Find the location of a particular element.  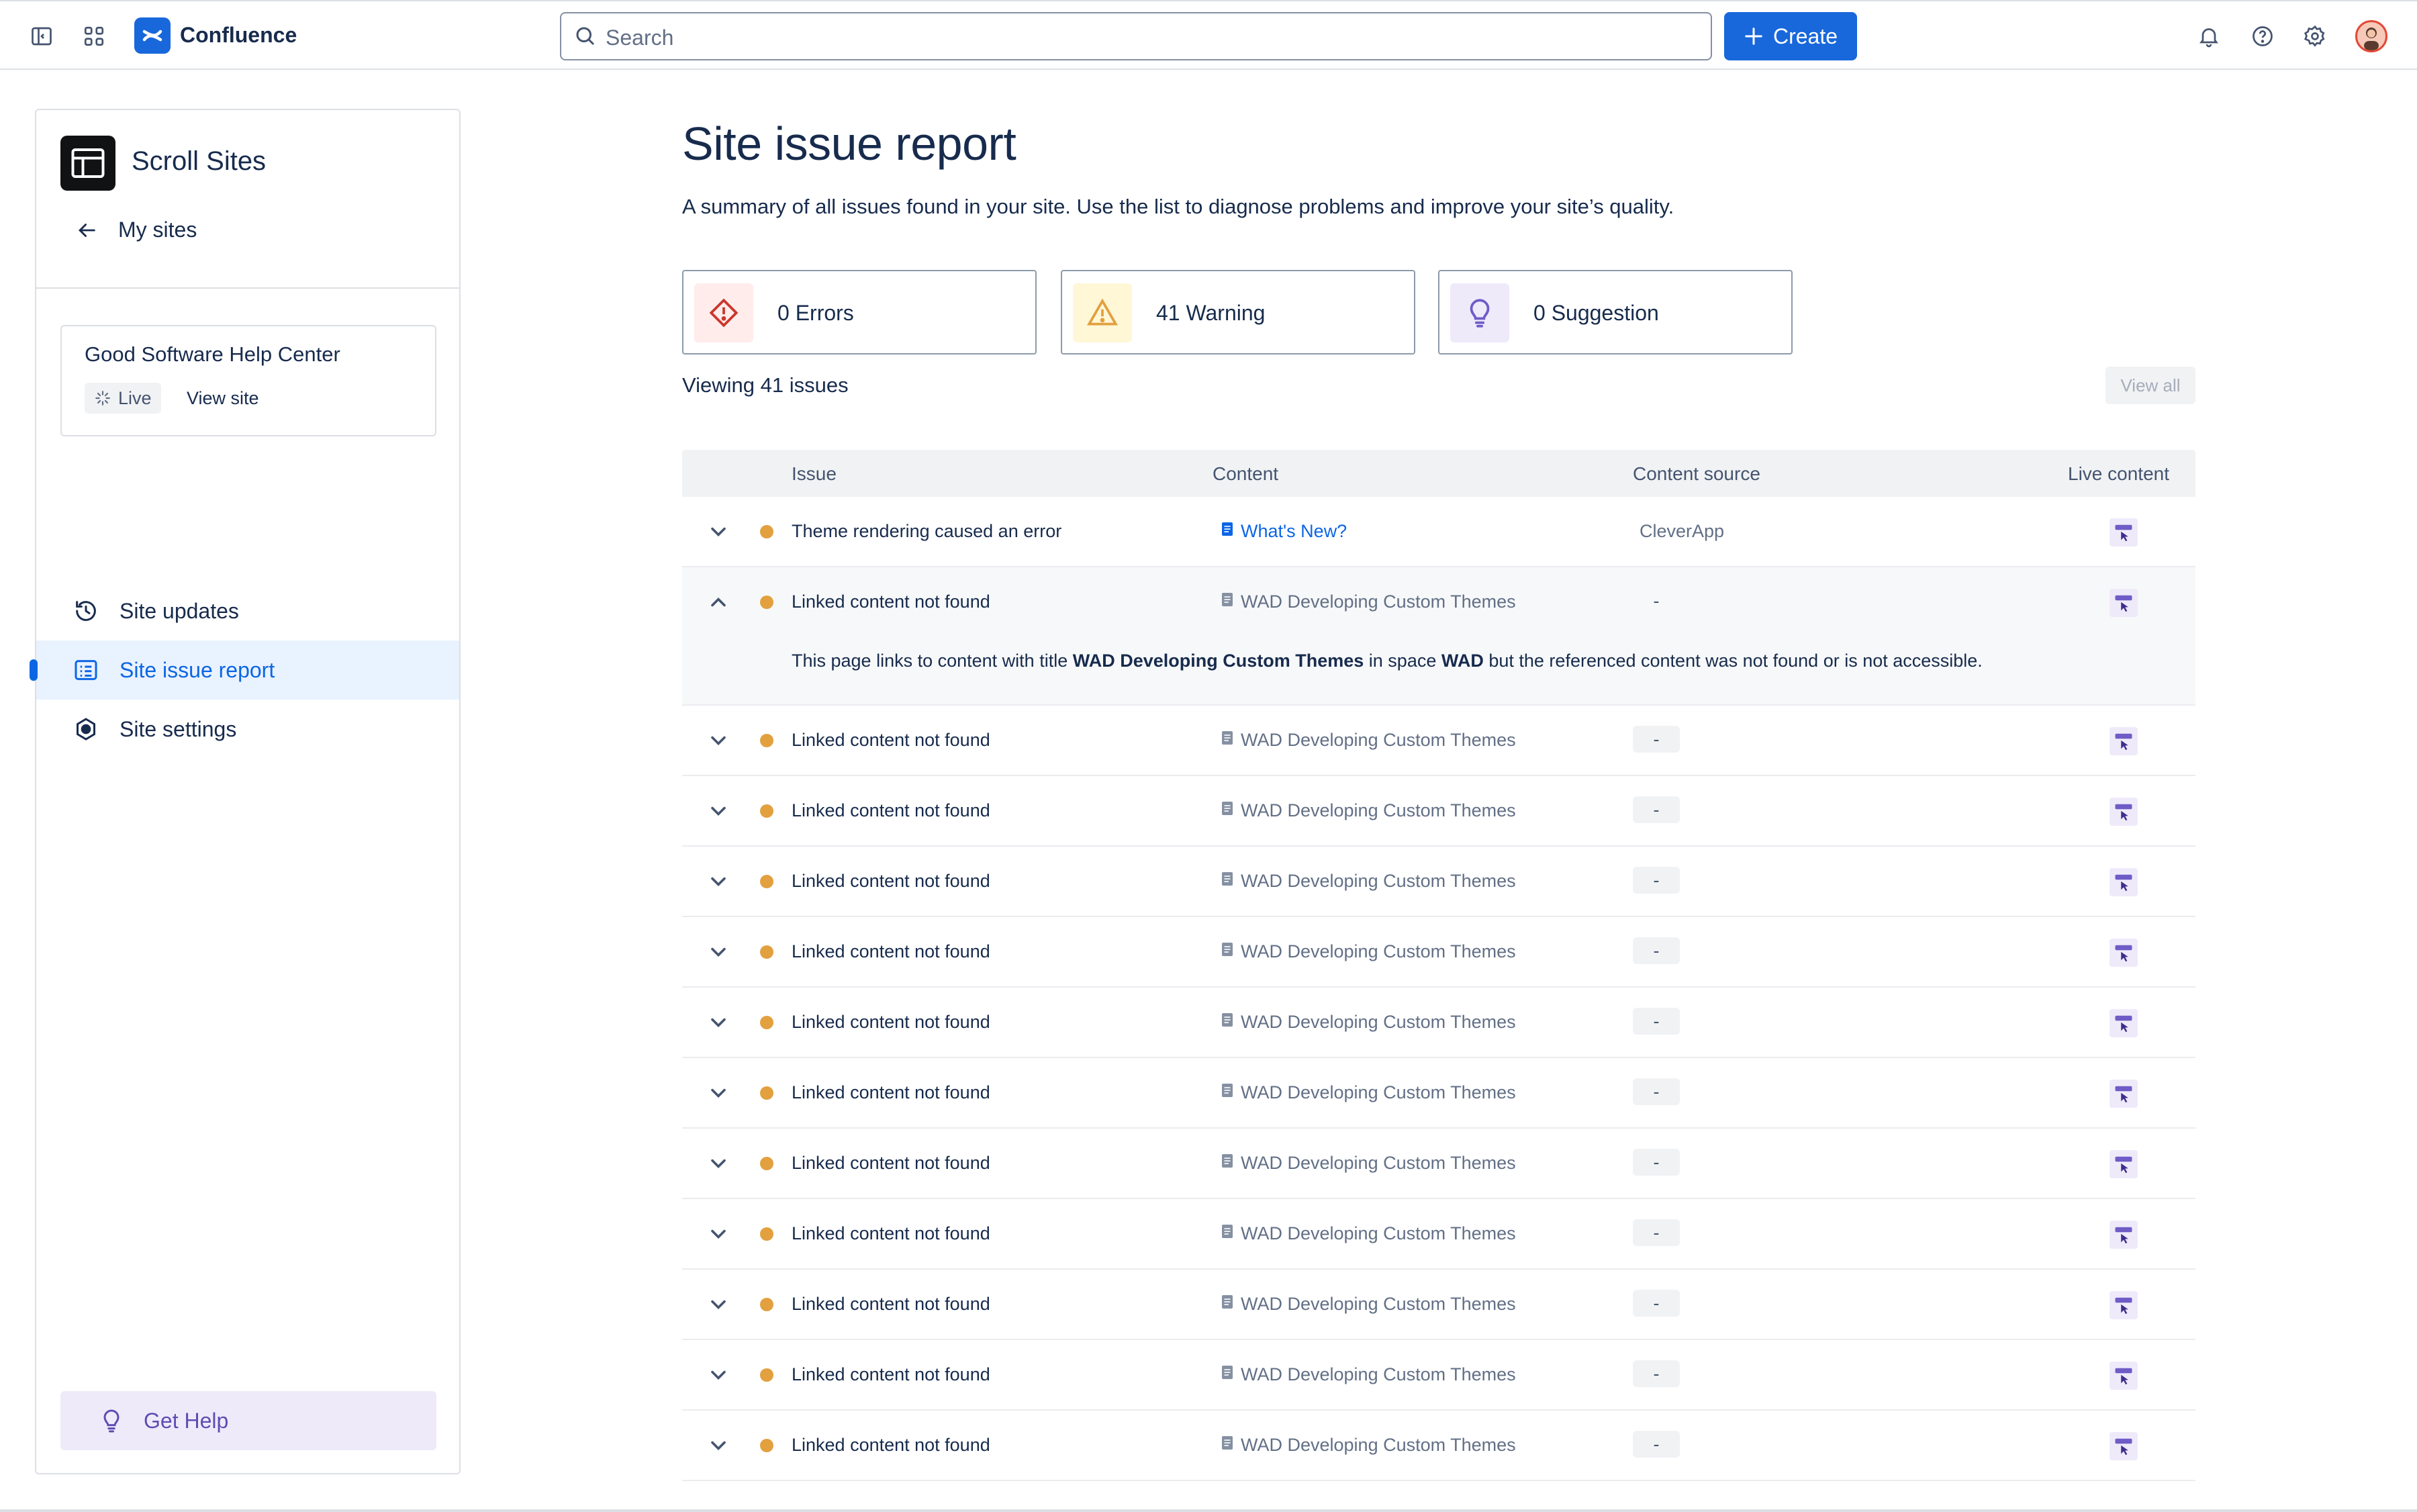

scroll-sites-logo-icon is located at coordinates (87, 163).